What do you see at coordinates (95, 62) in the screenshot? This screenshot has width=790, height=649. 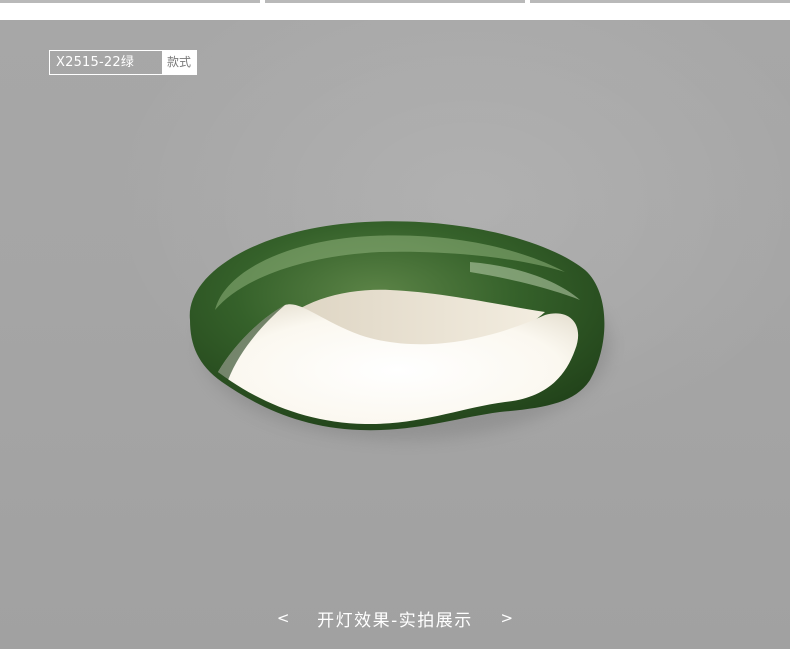 I see `variant-code: X2515-22绿` at bounding box center [95, 62].